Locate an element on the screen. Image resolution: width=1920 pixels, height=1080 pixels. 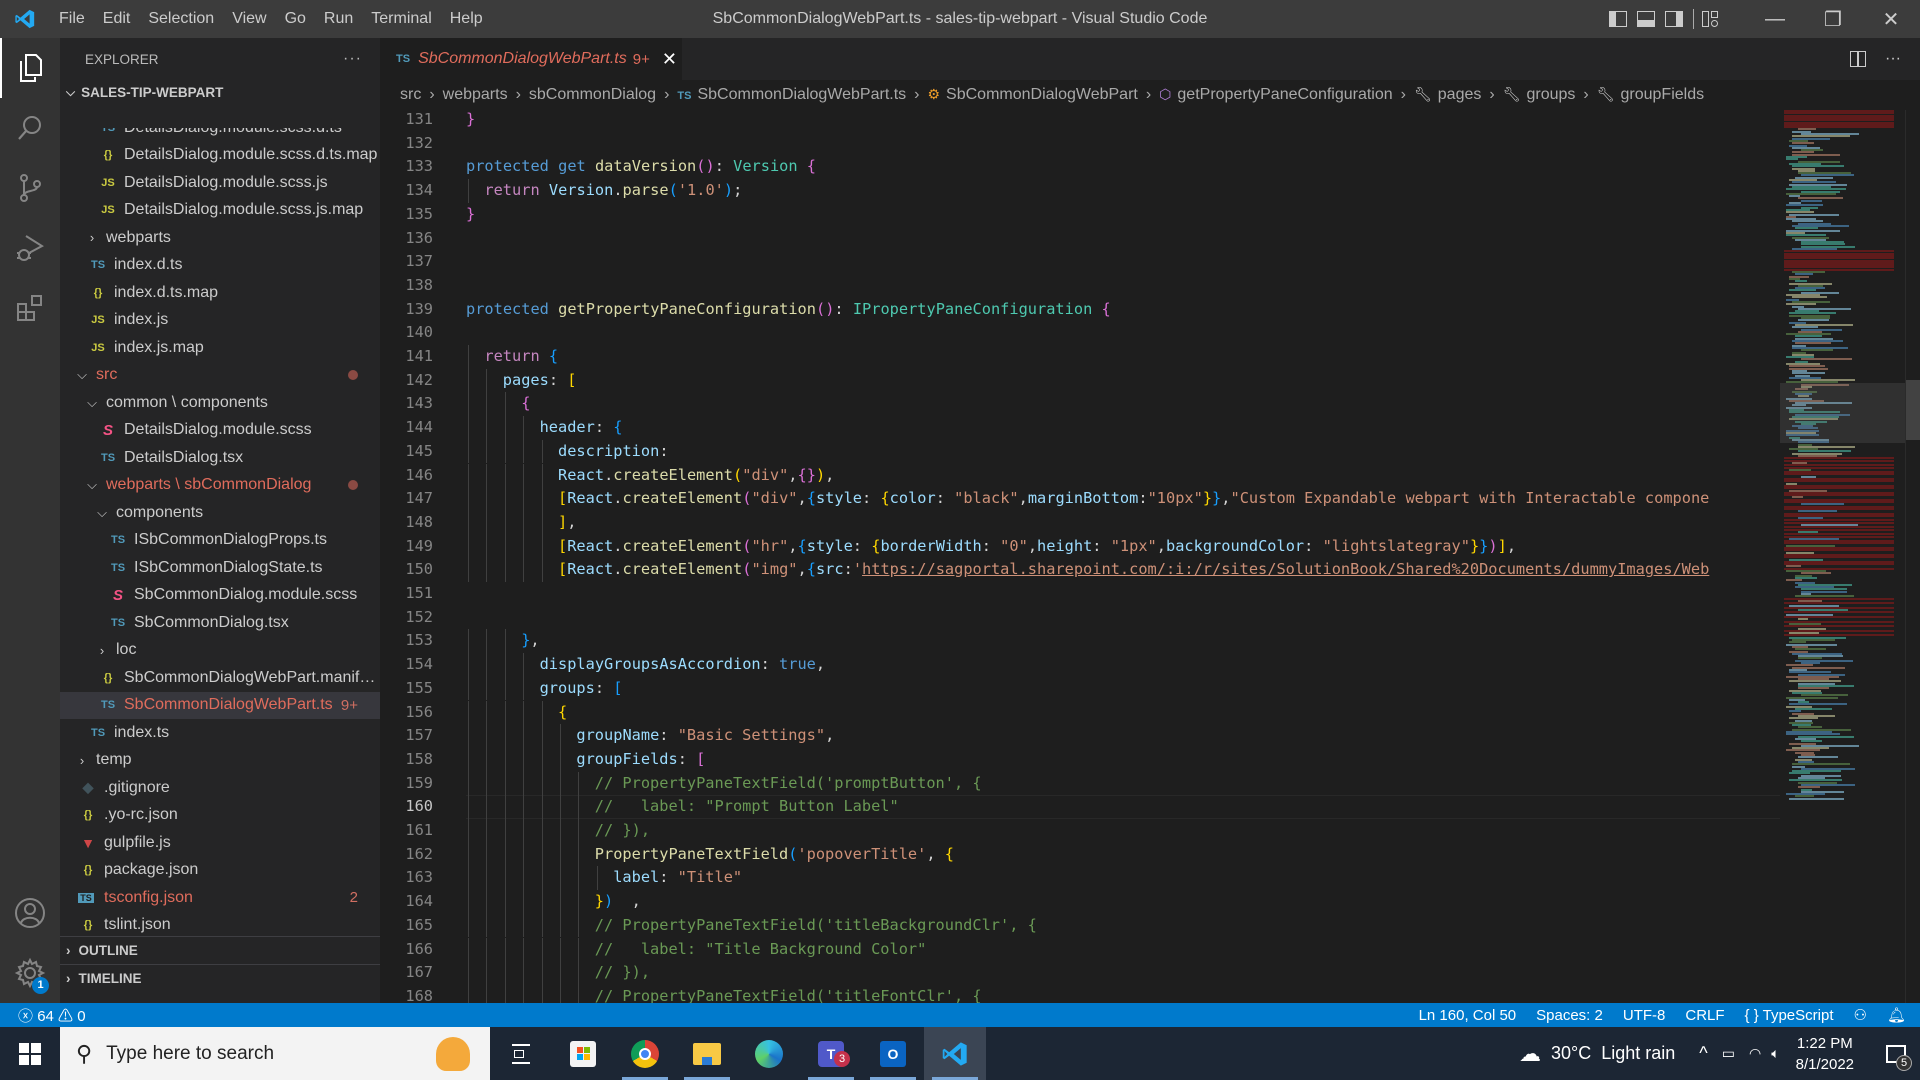
tree-folder: ⌵ webparts \ sbCommonDialog is located at coordinates (220, 486).